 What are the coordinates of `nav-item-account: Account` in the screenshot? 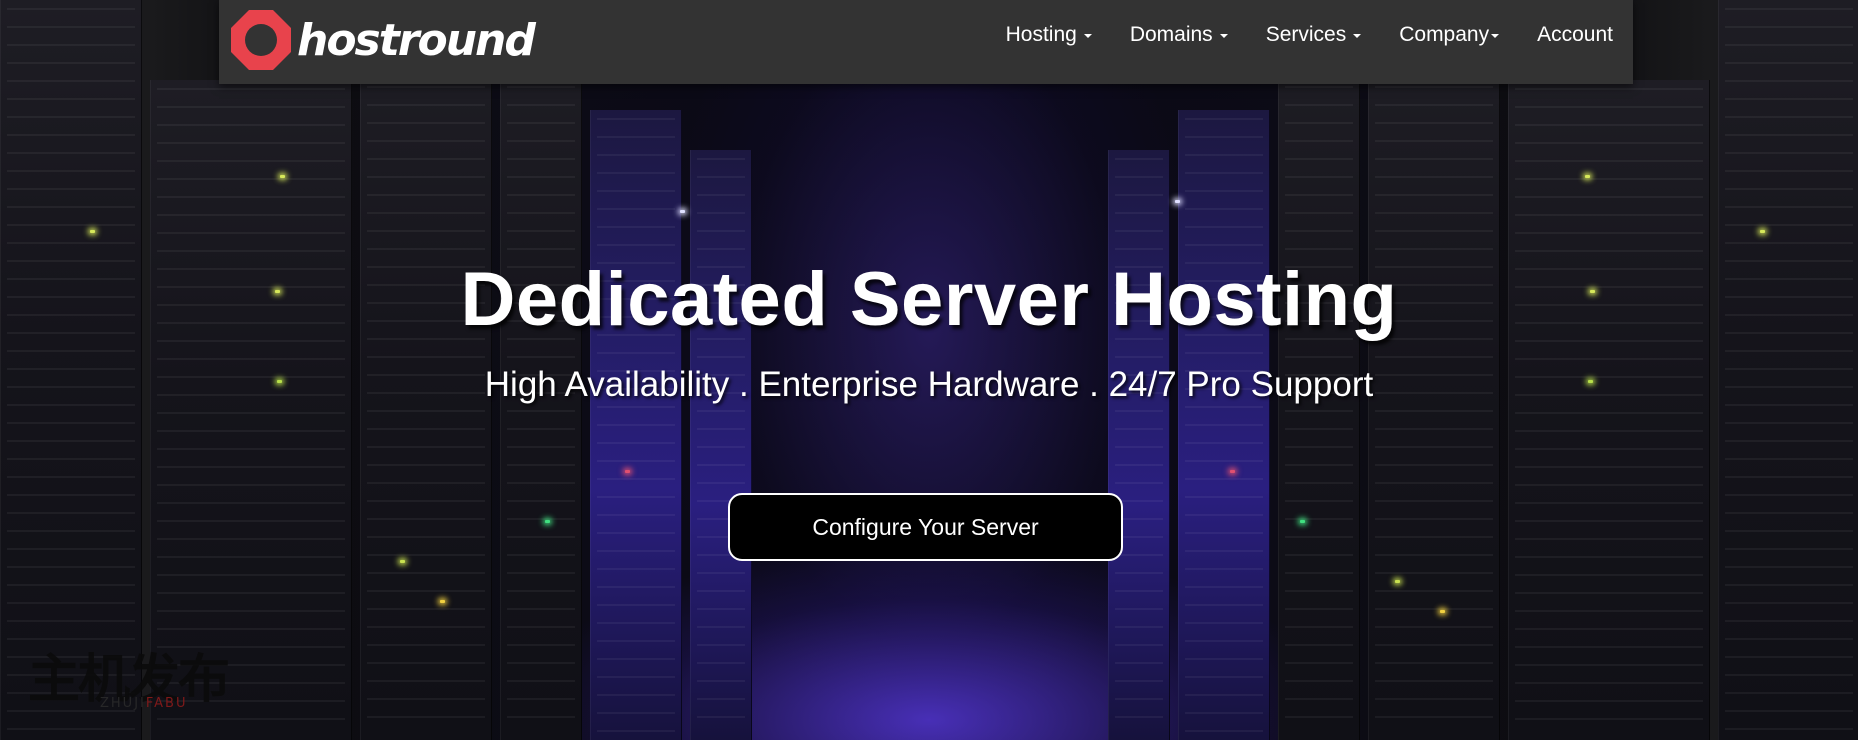 It's located at (1575, 35).